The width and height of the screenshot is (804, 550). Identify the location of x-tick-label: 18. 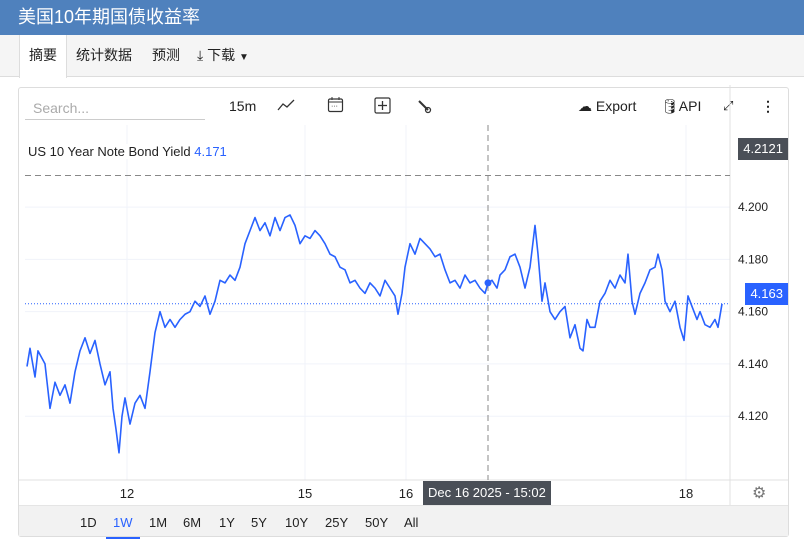
(686, 493).